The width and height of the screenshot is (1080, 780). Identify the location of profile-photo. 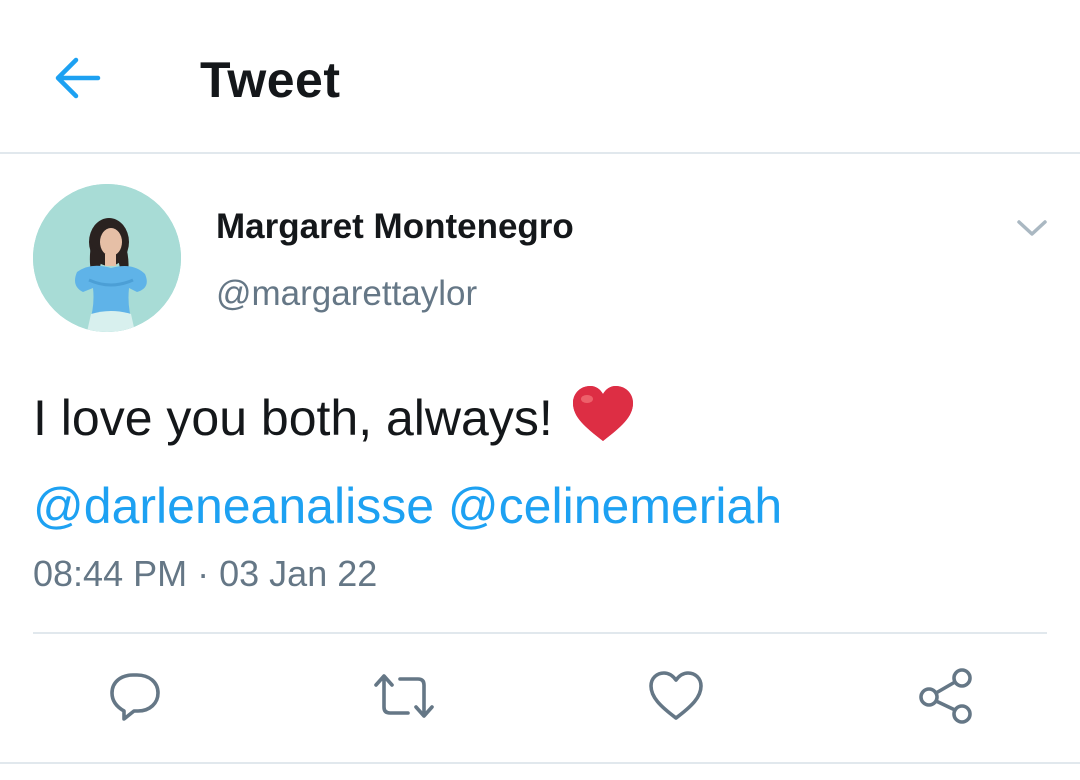
(107, 258).